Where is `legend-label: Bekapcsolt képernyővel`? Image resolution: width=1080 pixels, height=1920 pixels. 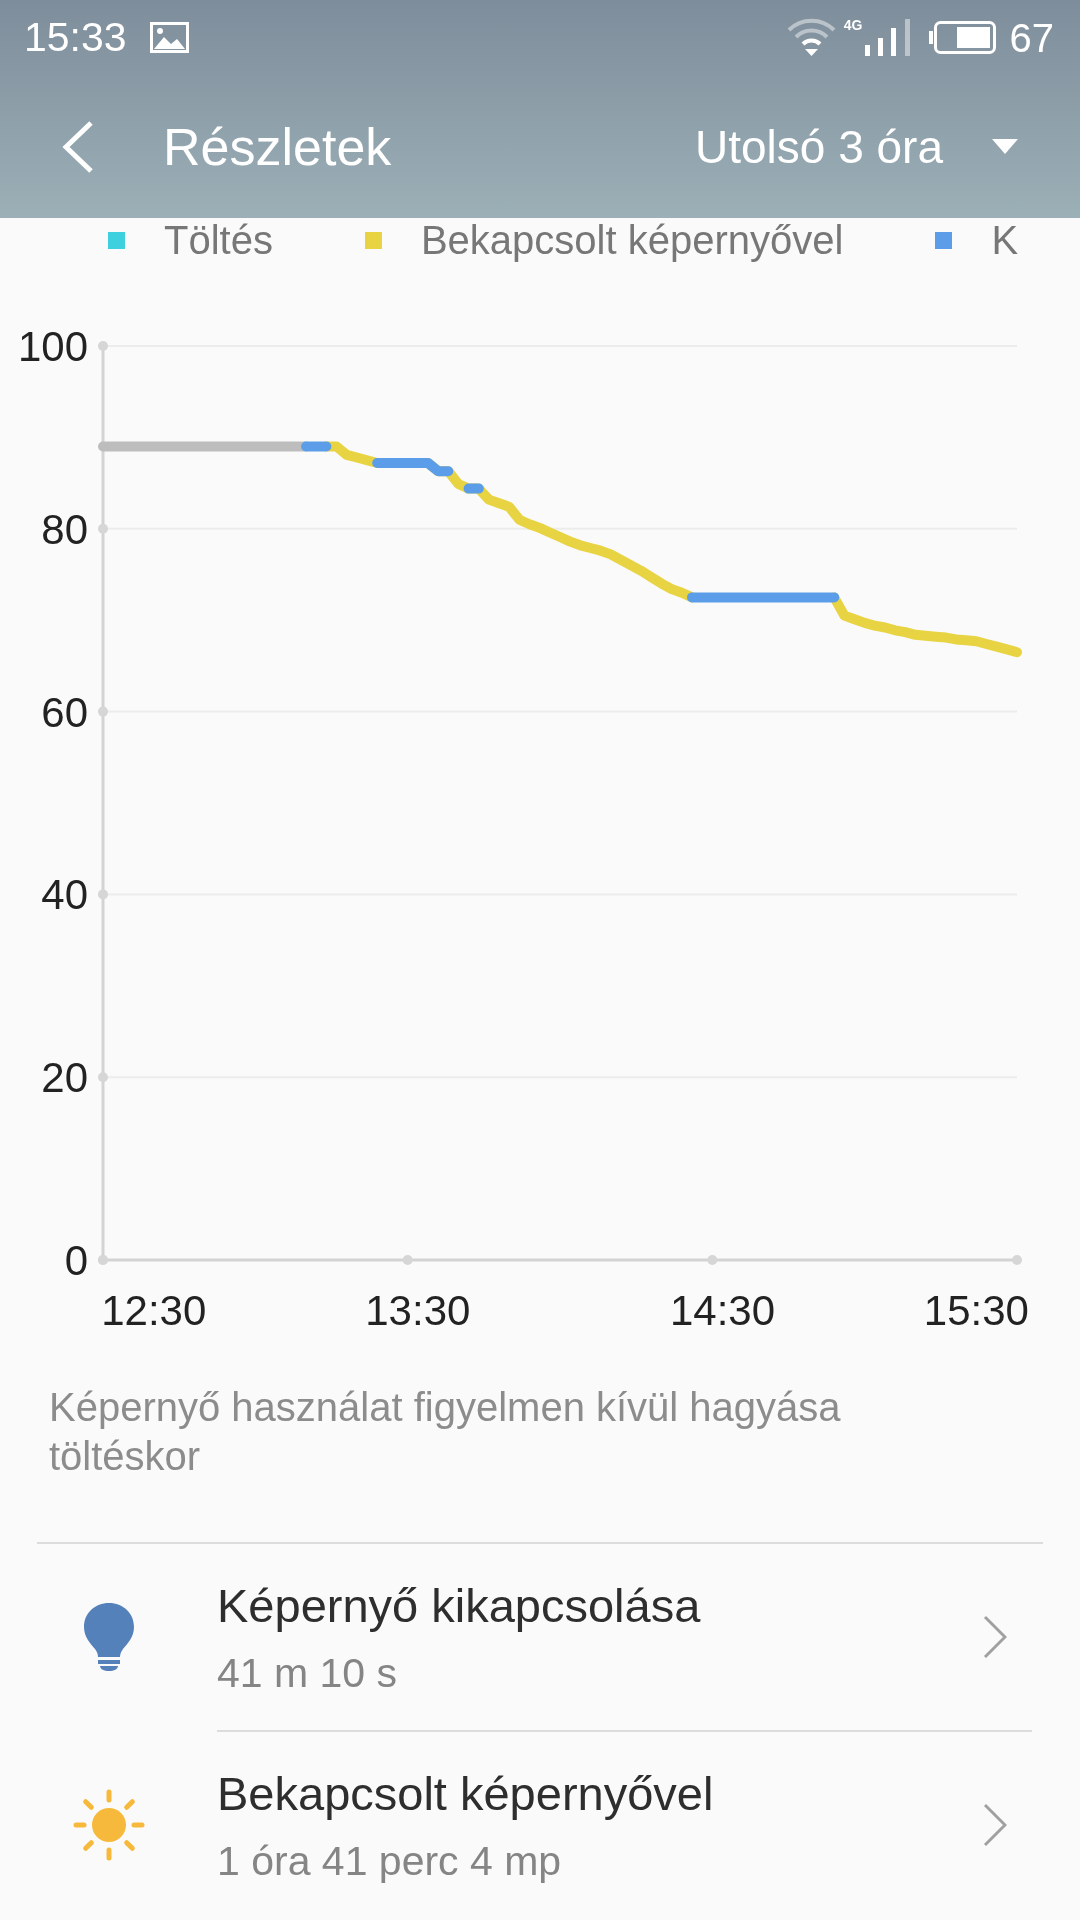 legend-label: Bekapcsolt képernyővel is located at coordinates (632, 240).